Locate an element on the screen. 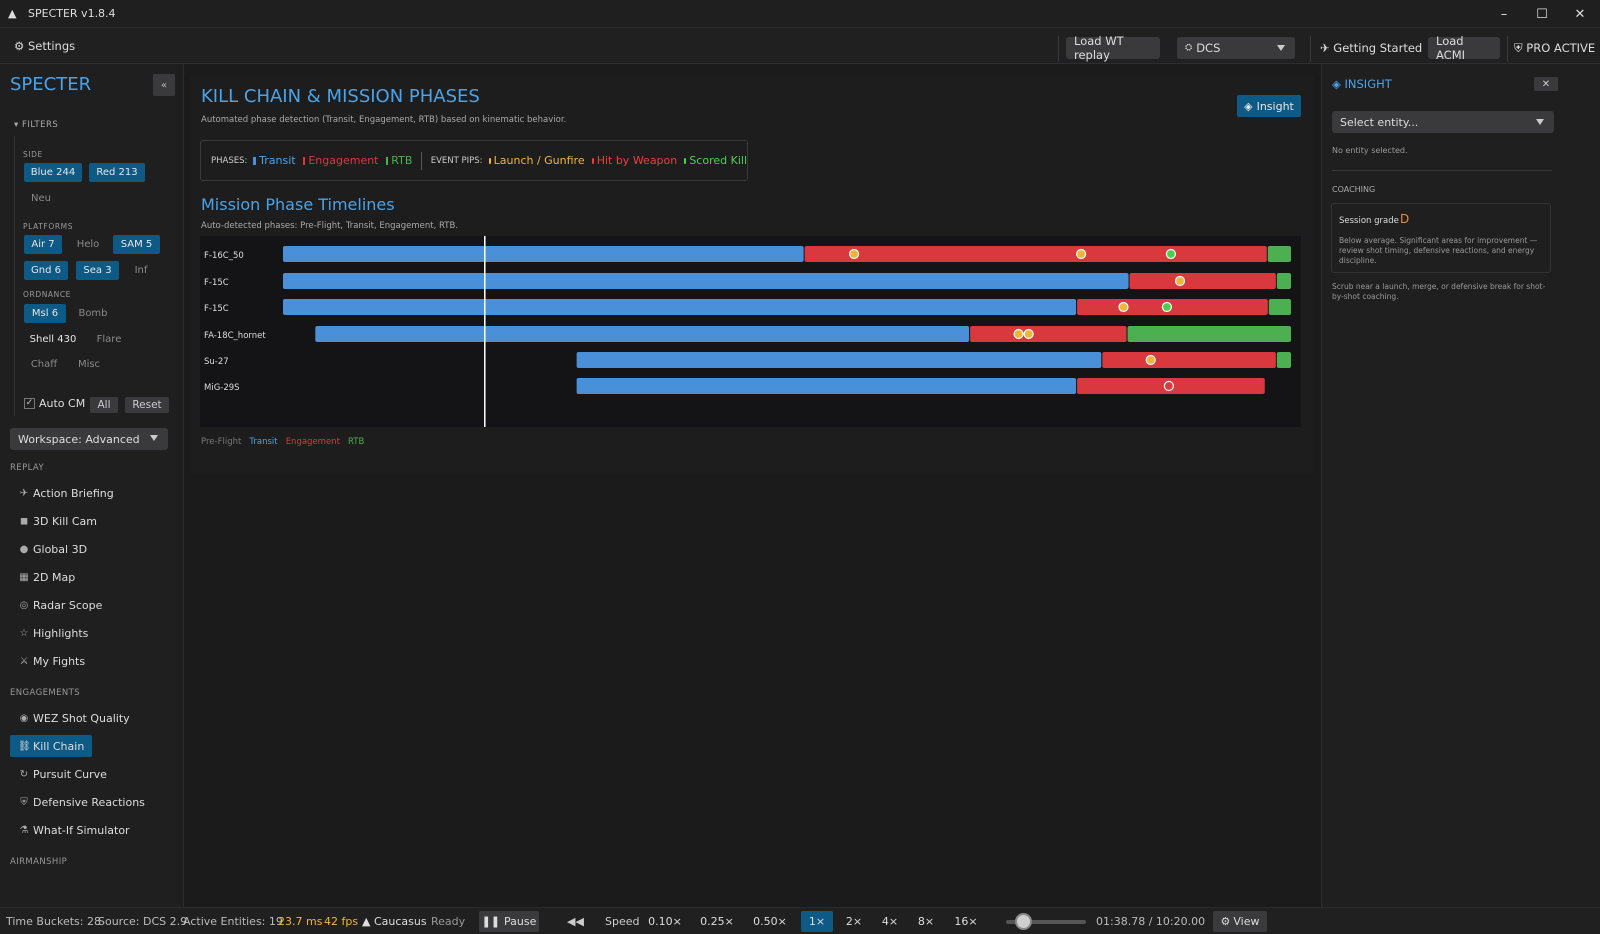  getting-started-link: ✈ Getting Started is located at coordinates (1371, 48).